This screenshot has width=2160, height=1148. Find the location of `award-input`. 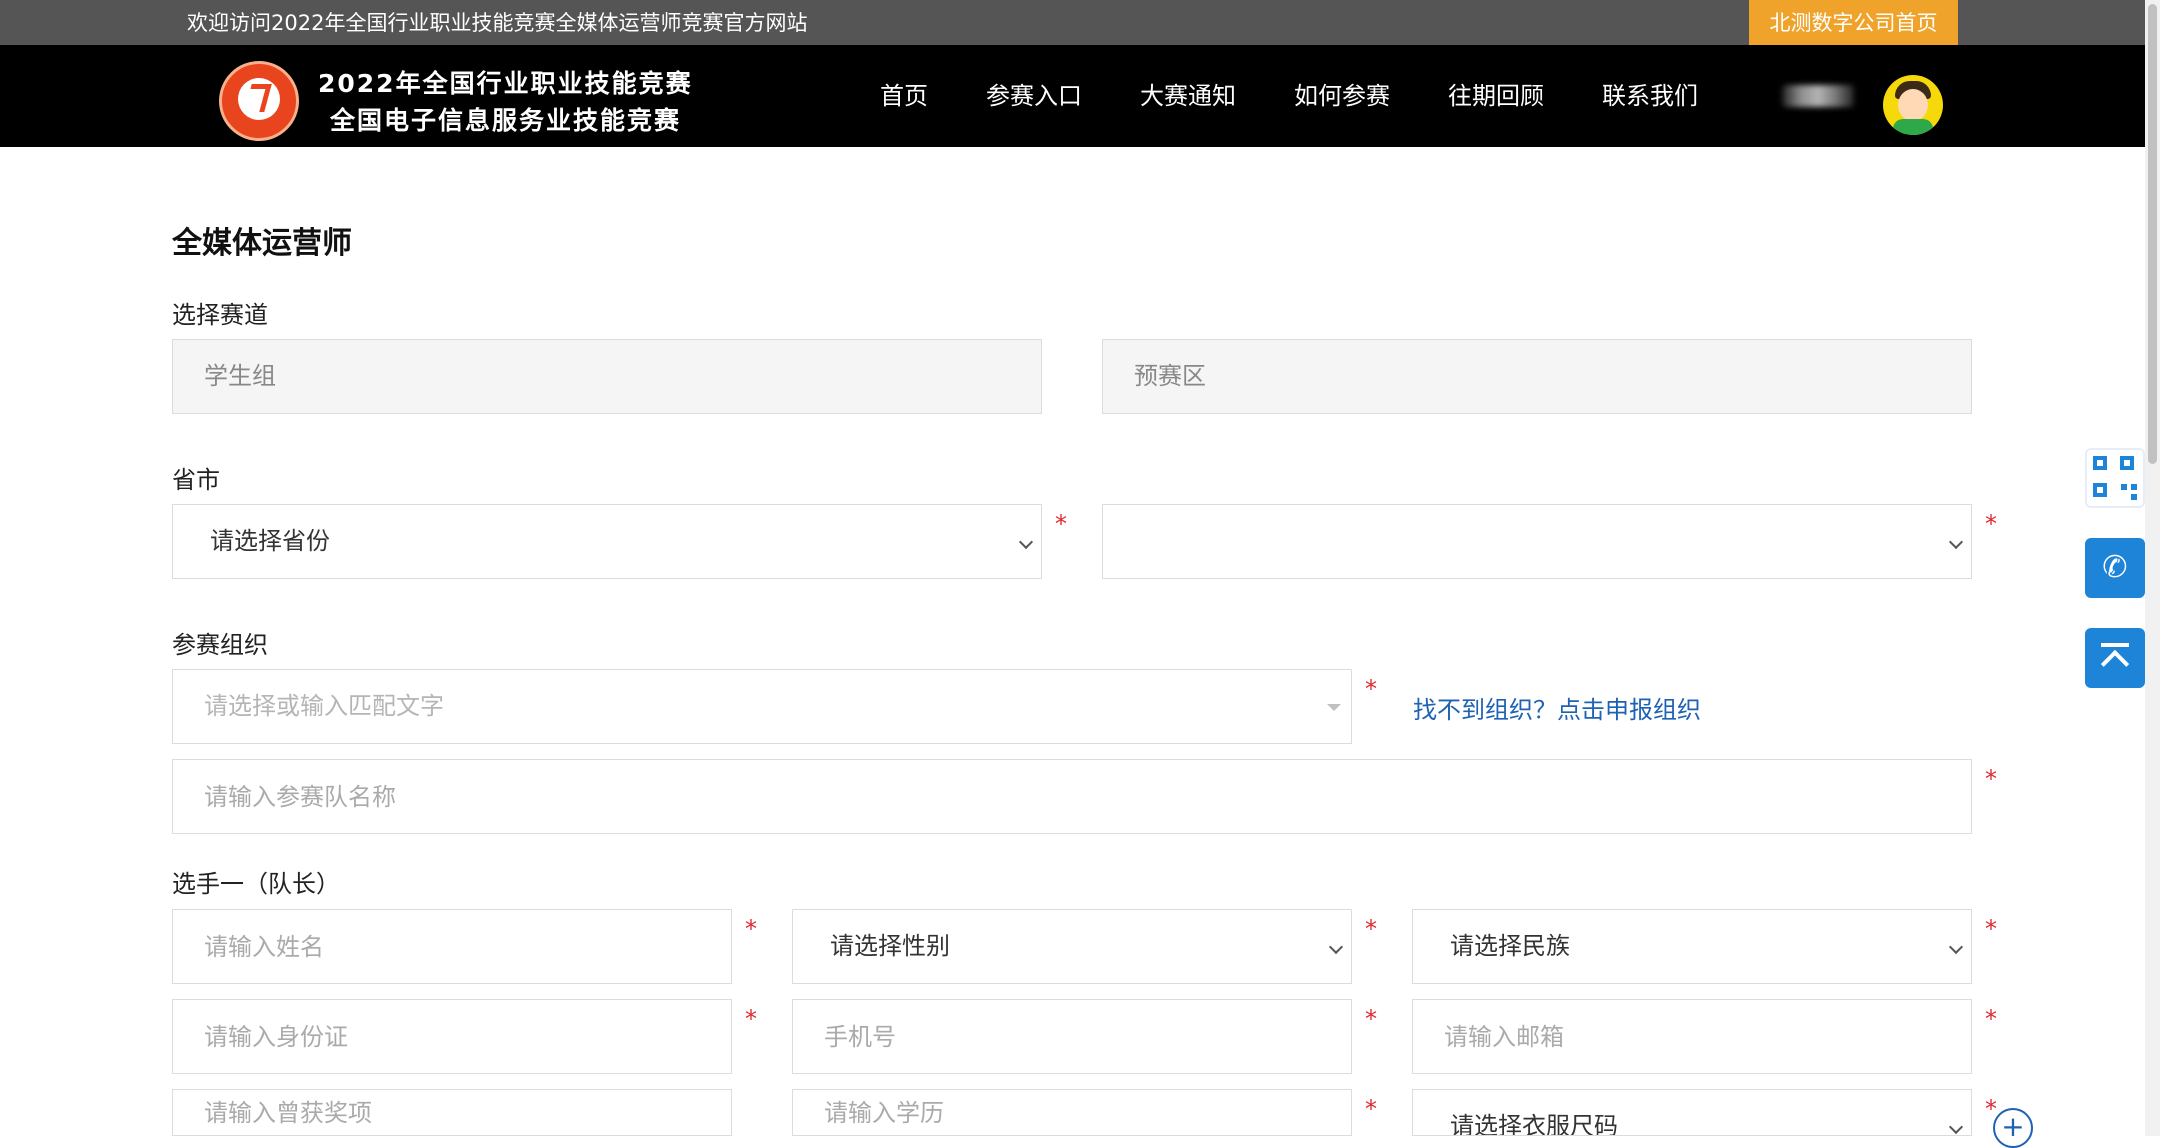

award-input is located at coordinates (452, 1112).